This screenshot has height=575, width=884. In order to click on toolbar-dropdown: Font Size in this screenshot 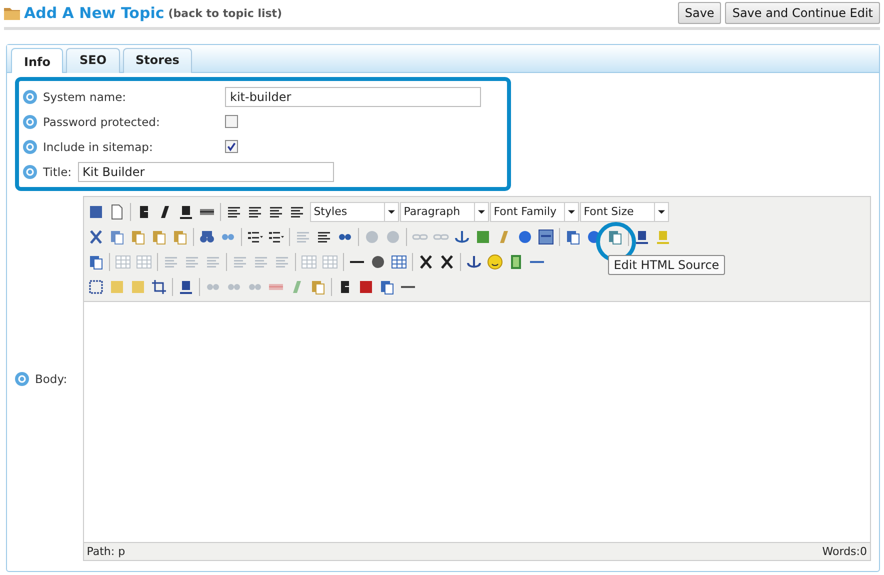, I will do `click(624, 212)`.